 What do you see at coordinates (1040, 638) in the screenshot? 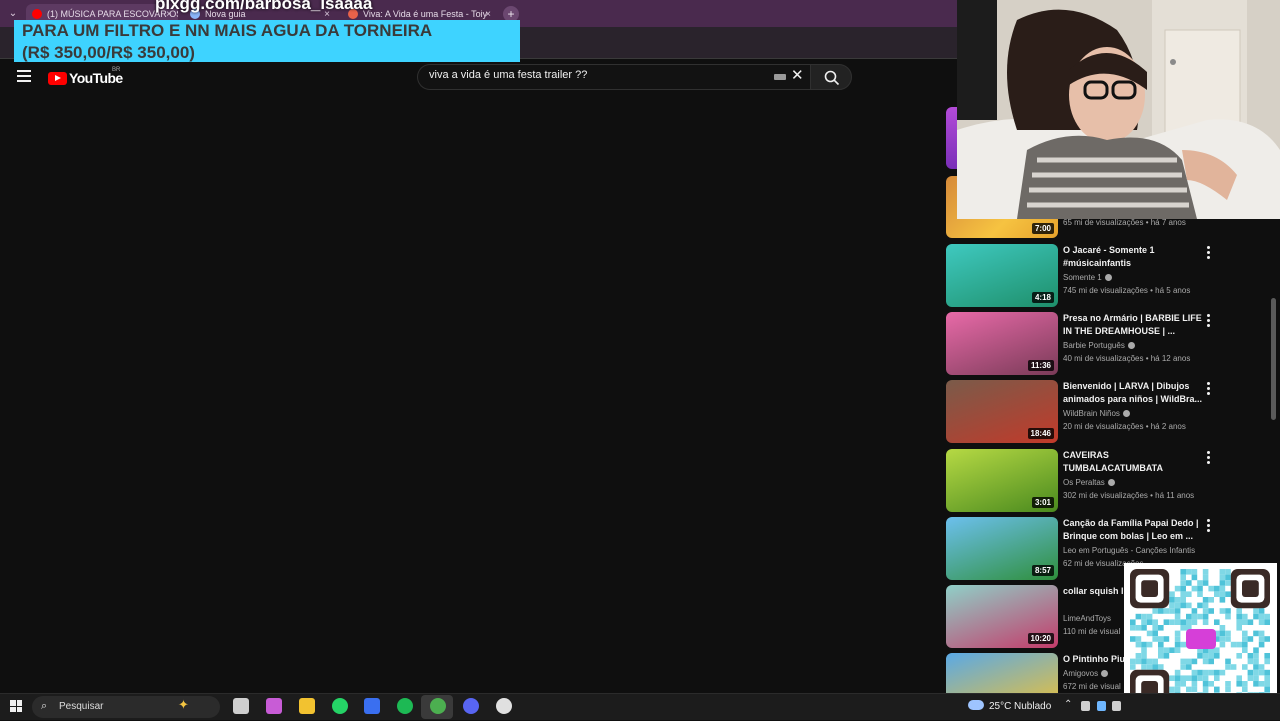
I see `video-duration: 10:20` at bounding box center [1040, 638].